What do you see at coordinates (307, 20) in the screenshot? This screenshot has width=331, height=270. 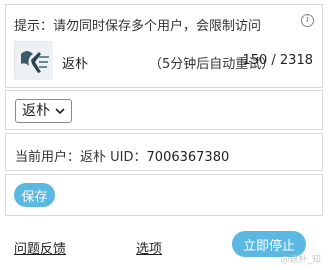 I see `info-icon: i` at bounding box center [307, 20].